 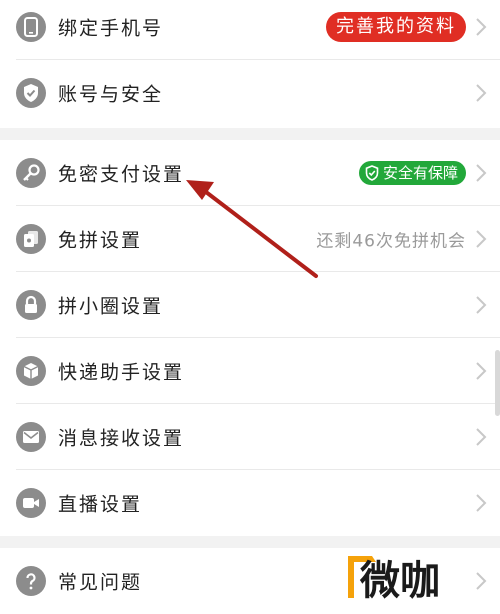 I want to click on shield-icon, so click(x=31, y=93).